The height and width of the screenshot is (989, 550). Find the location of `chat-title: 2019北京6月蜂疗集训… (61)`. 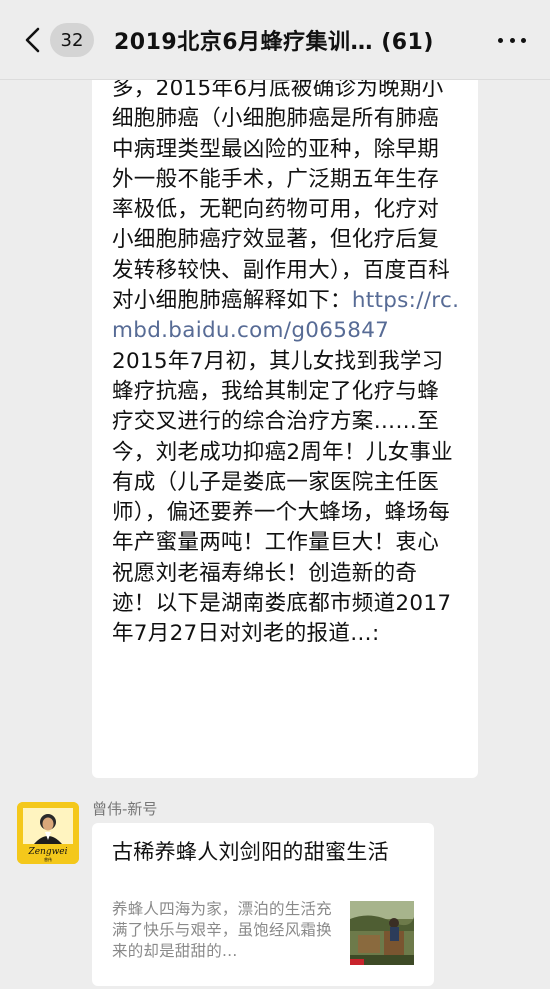

chat-title: 2019北京6月蜂疗集训… (61) is located at coordinates (274, 42).